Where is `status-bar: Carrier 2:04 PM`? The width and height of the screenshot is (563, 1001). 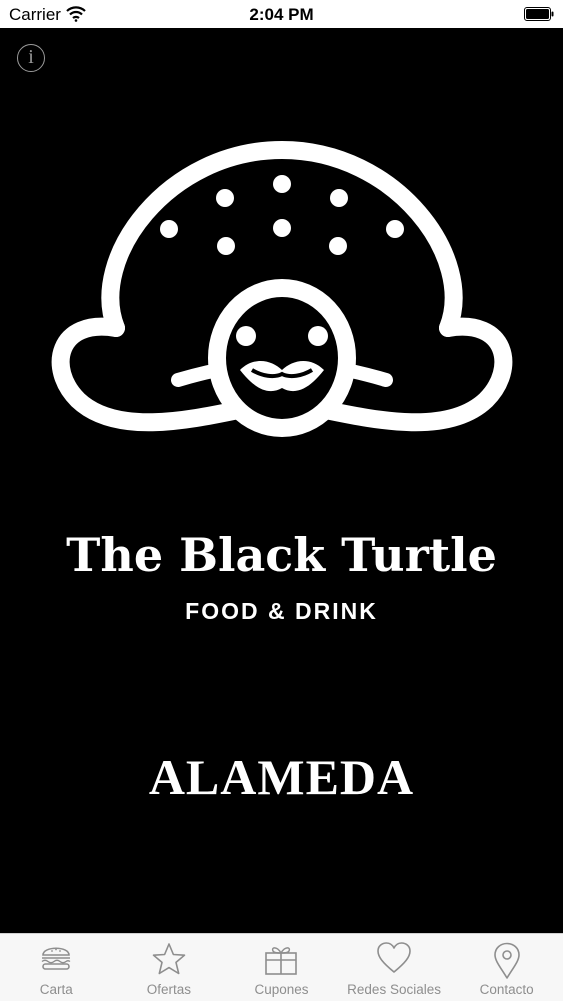
status-bar: Carrier 2:04 PM is located at coordinates (281, 14).